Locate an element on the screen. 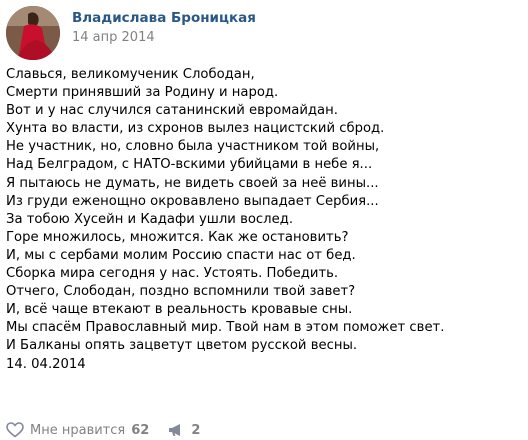 This screenshot has width=528, height=440. post-line: За тобою Хусейн и Кадафи ушли вослед. is located at coordinates (150, 219).